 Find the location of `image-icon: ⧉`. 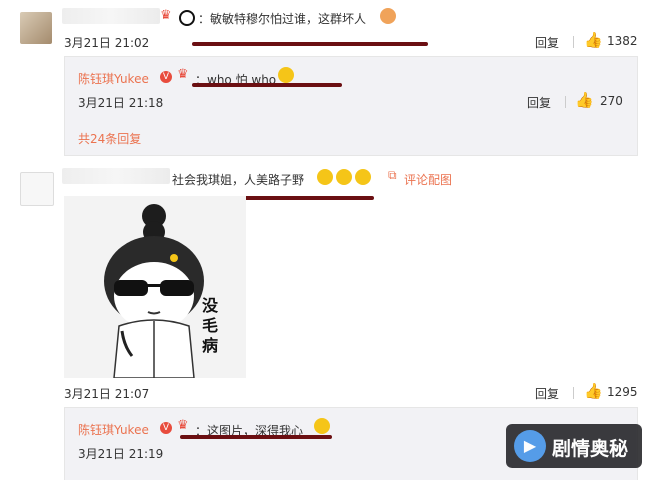

image-icon: ⧉ is located at coordinates (392, 175).